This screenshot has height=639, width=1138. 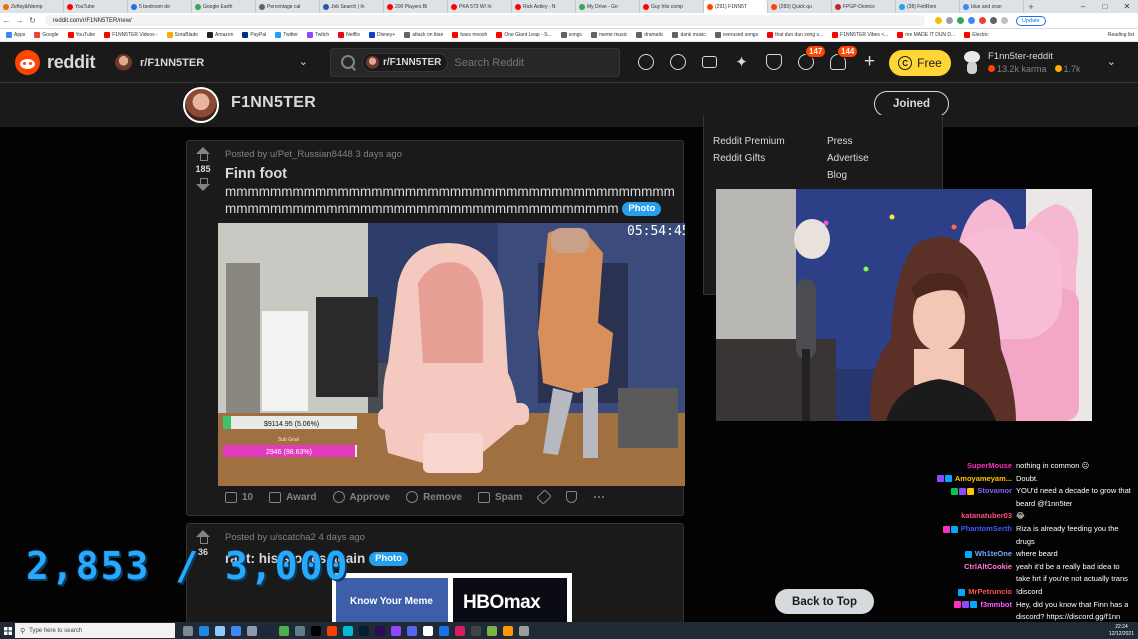 What do you see at coordinates (649, 35) in the screenshot?
I see `bookmark-item: dramatic` at bounding box center [649, 35].